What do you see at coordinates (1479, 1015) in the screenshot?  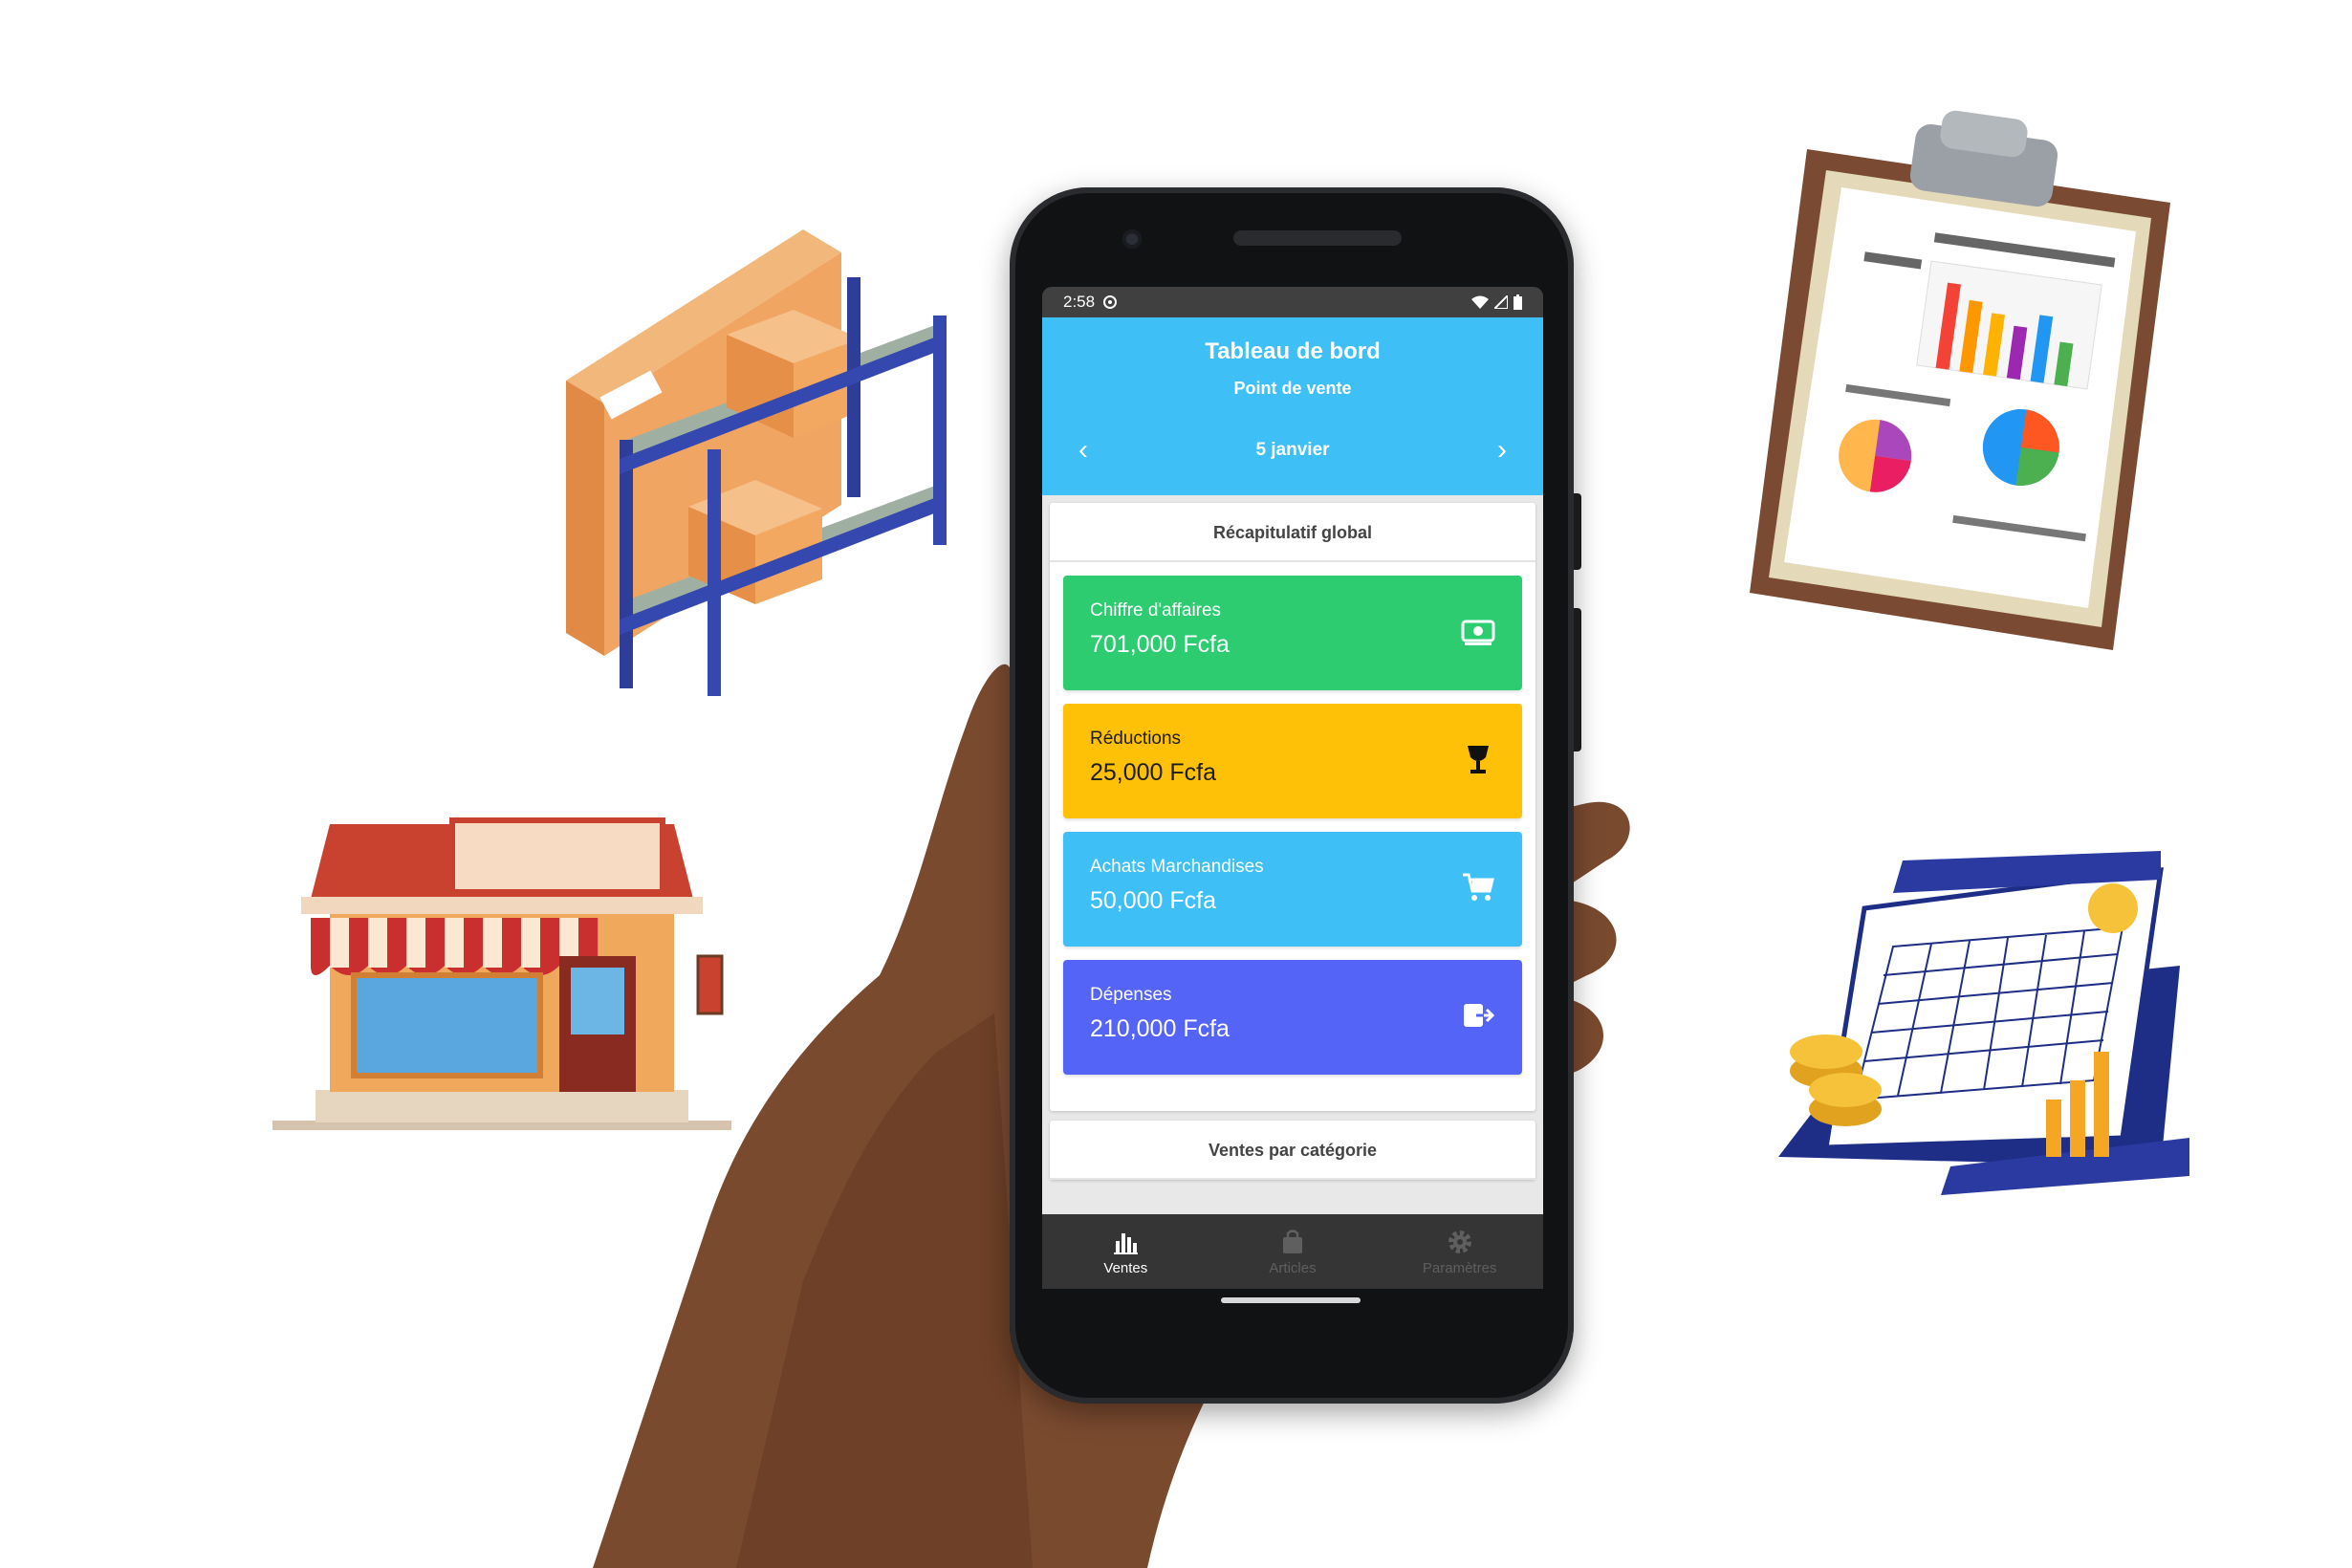 I see `exit-icon` at bounding box center [1479, 1015].